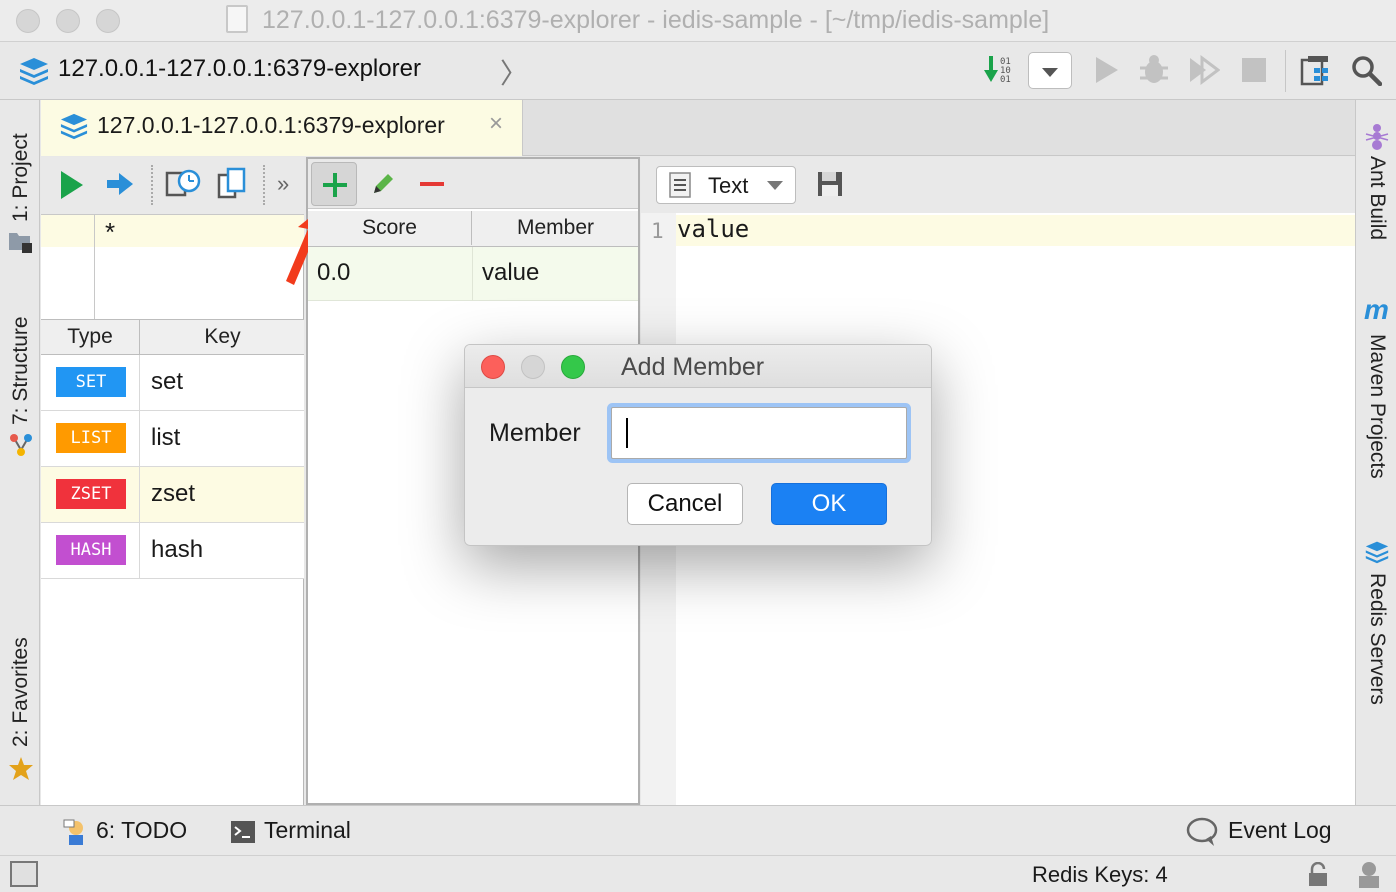  Describe the element at coordinates (1369, 875) in the screenshot. I see `inspector-icon` at that location.